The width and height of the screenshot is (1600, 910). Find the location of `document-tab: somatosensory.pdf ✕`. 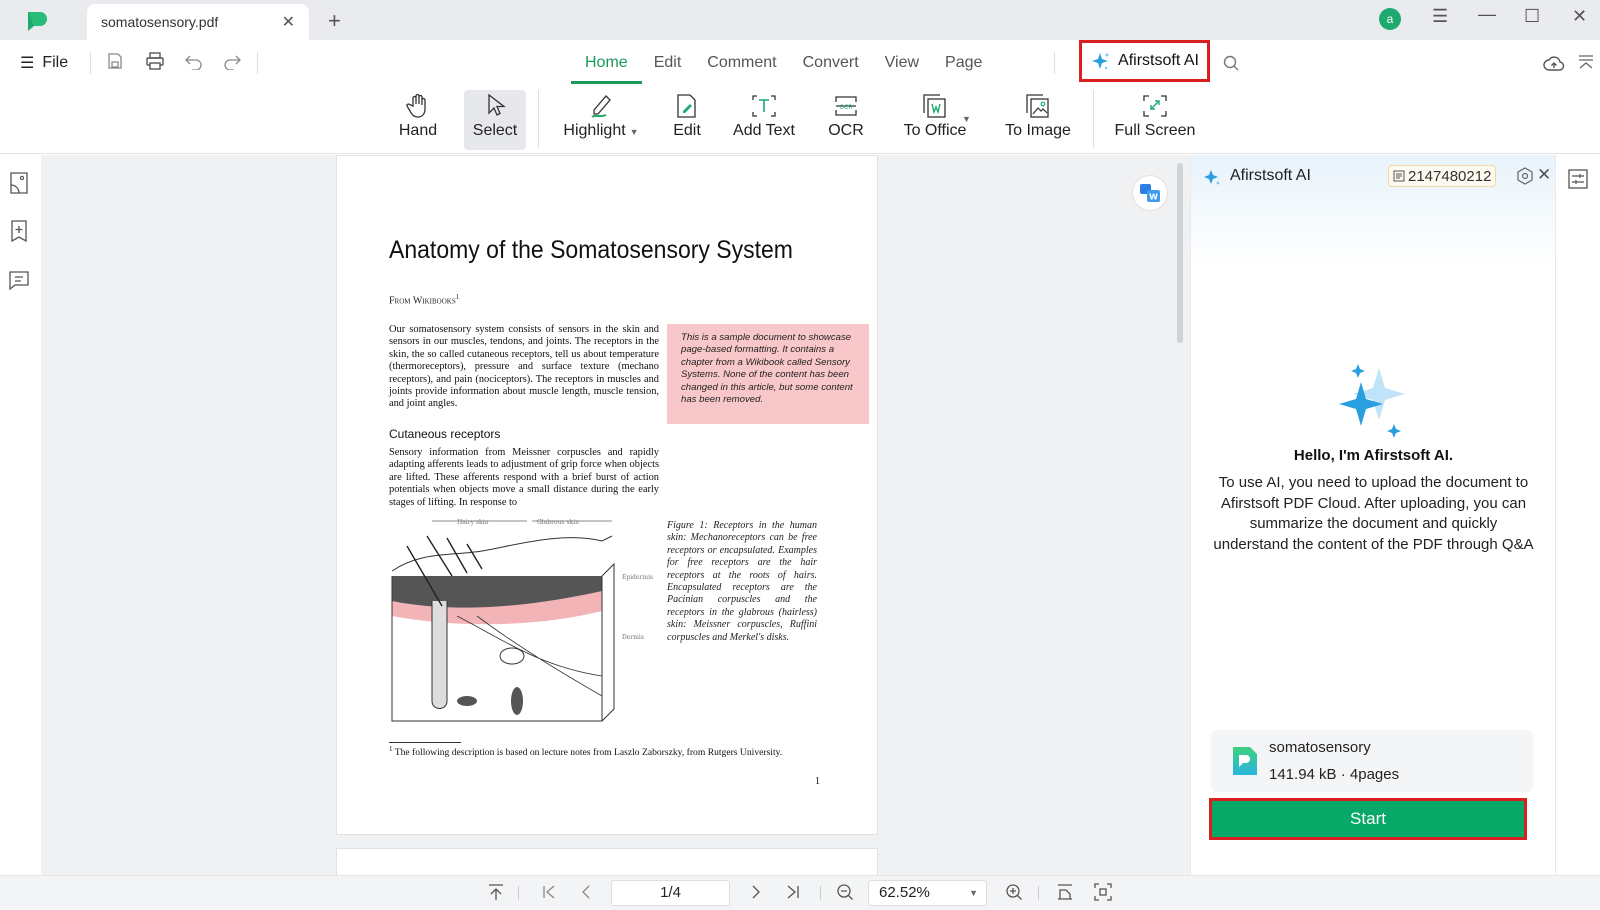

document-tab: somatosensory.pdf ✕ is located at coordinates (198, 22).